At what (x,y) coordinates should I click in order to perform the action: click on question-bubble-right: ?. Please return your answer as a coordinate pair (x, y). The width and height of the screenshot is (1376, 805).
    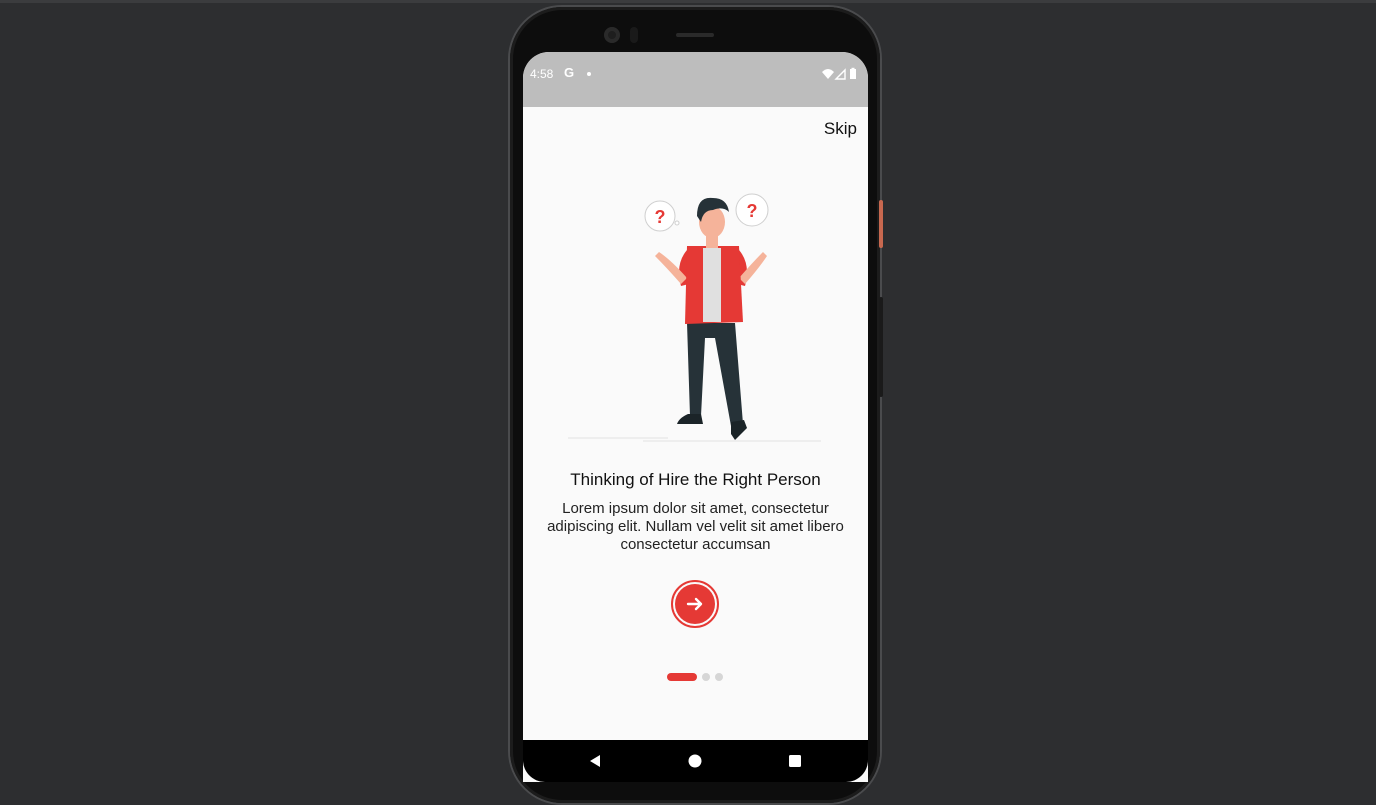
    Looking at the image, I should click on (752, 210).